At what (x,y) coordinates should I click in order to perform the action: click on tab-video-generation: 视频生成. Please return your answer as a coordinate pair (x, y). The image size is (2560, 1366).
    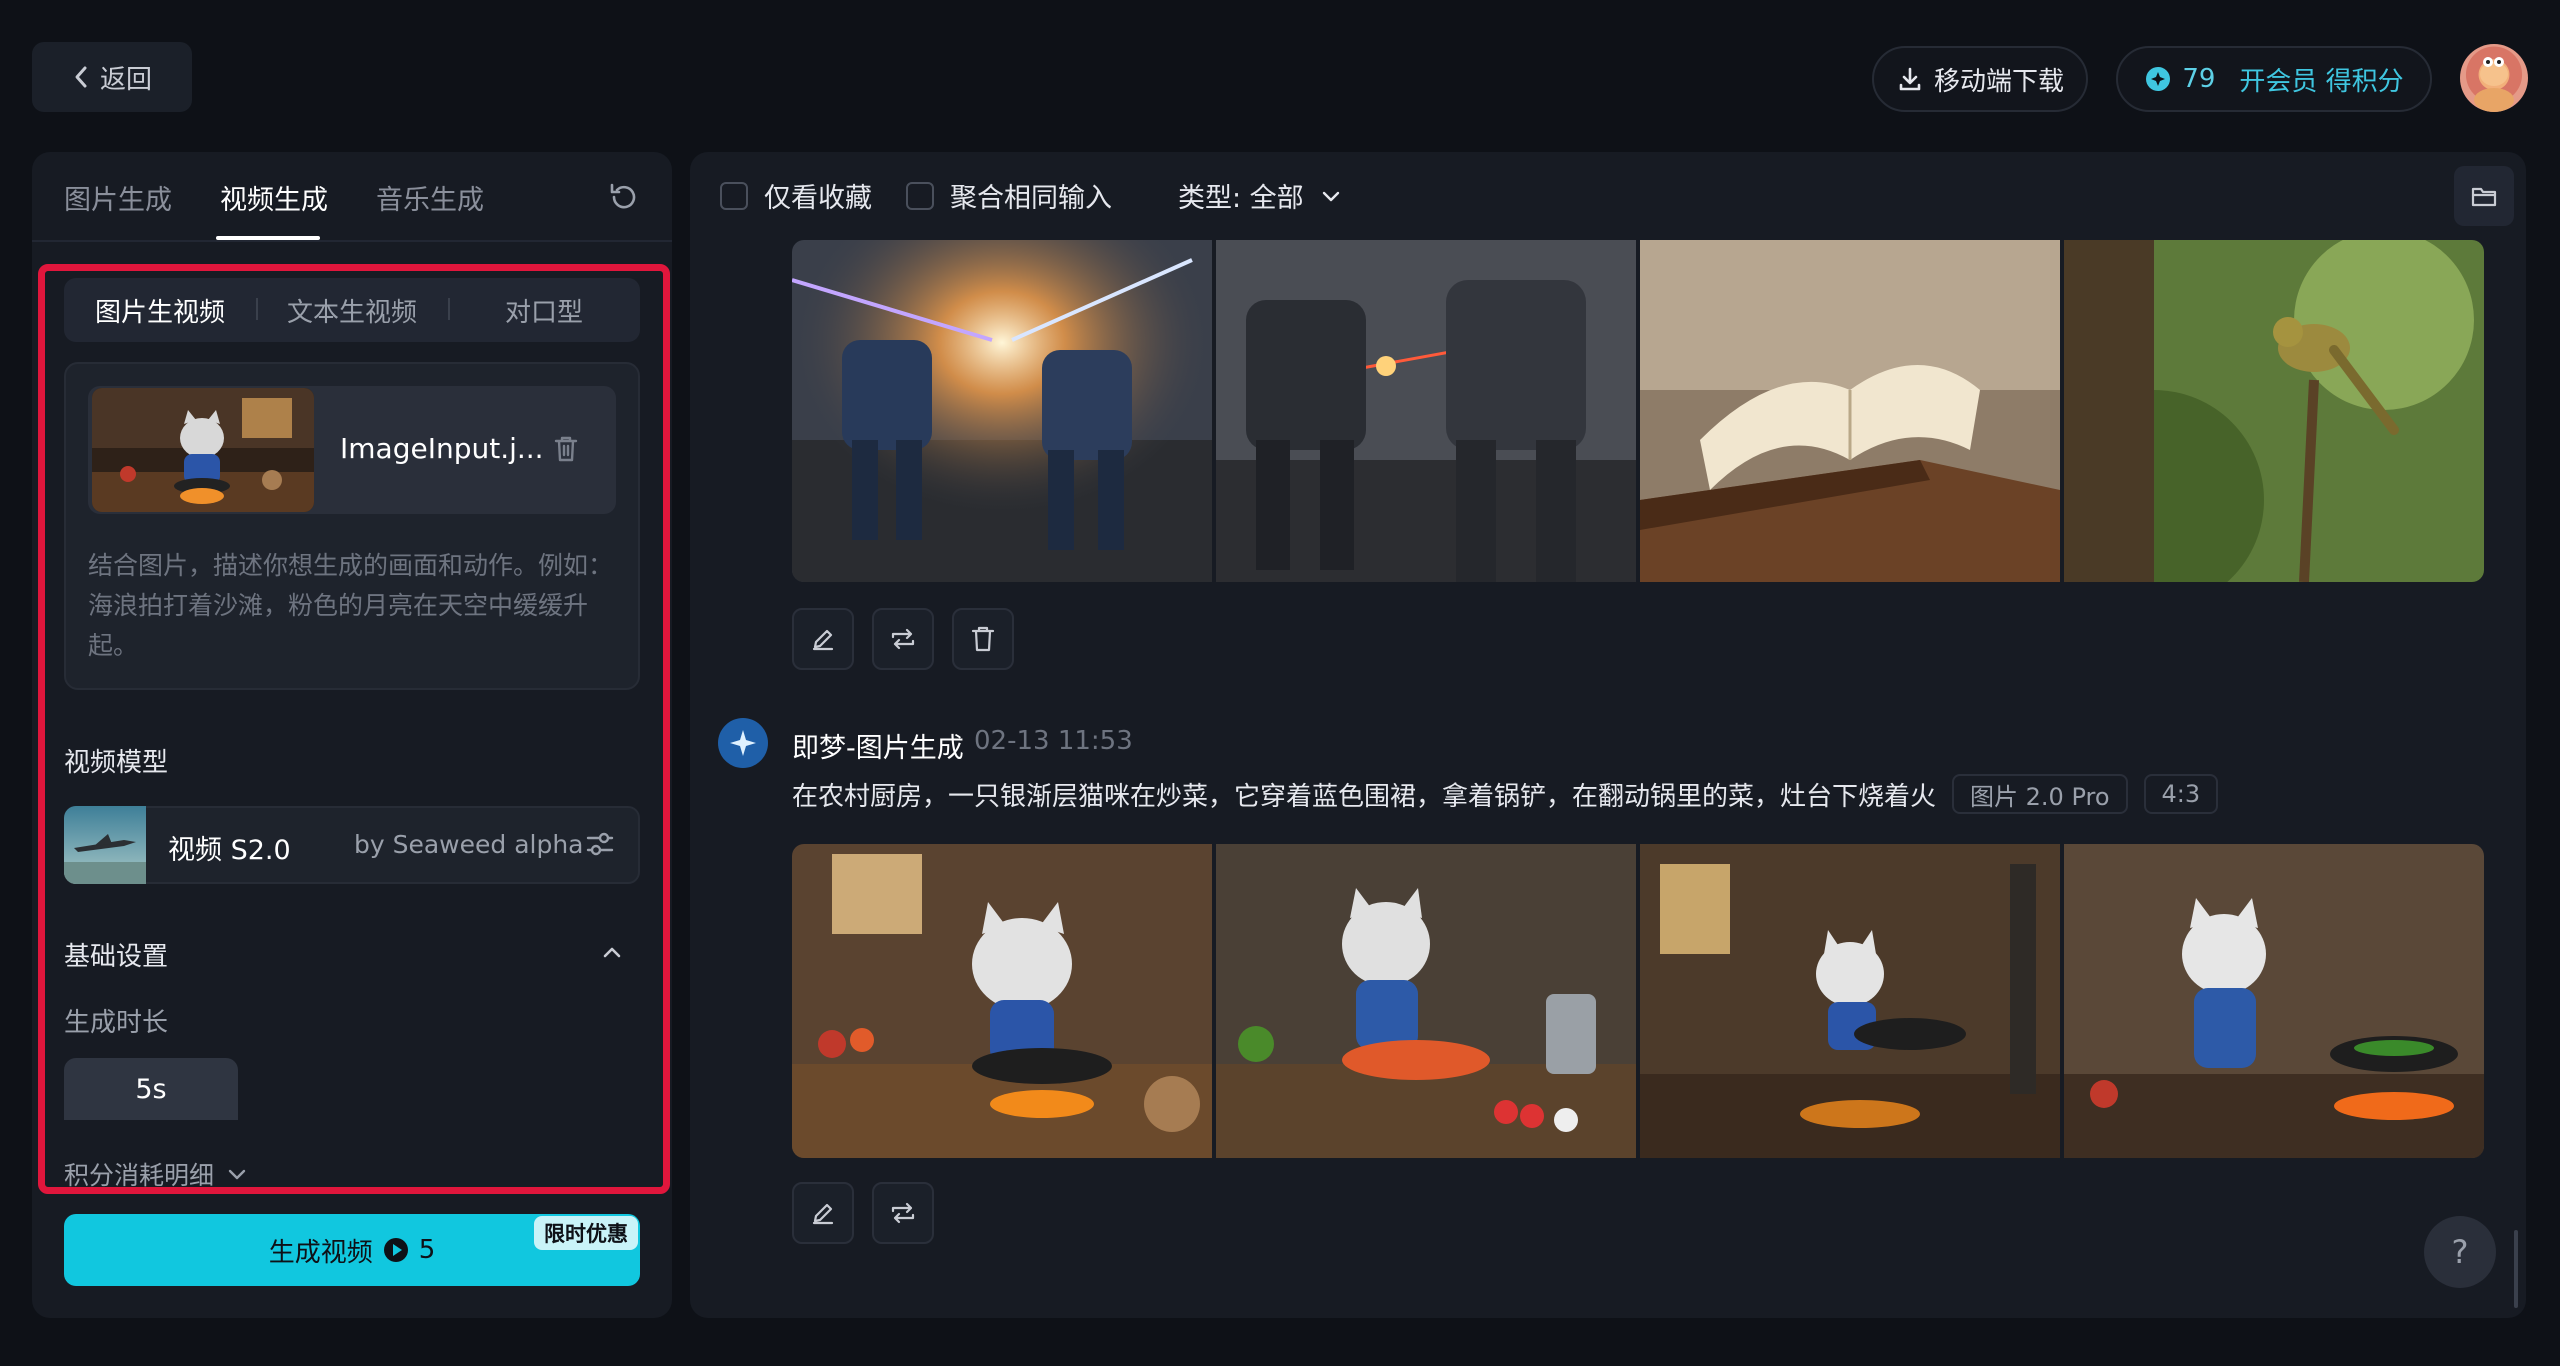
    Looking at the image, I should click on (274, 197).